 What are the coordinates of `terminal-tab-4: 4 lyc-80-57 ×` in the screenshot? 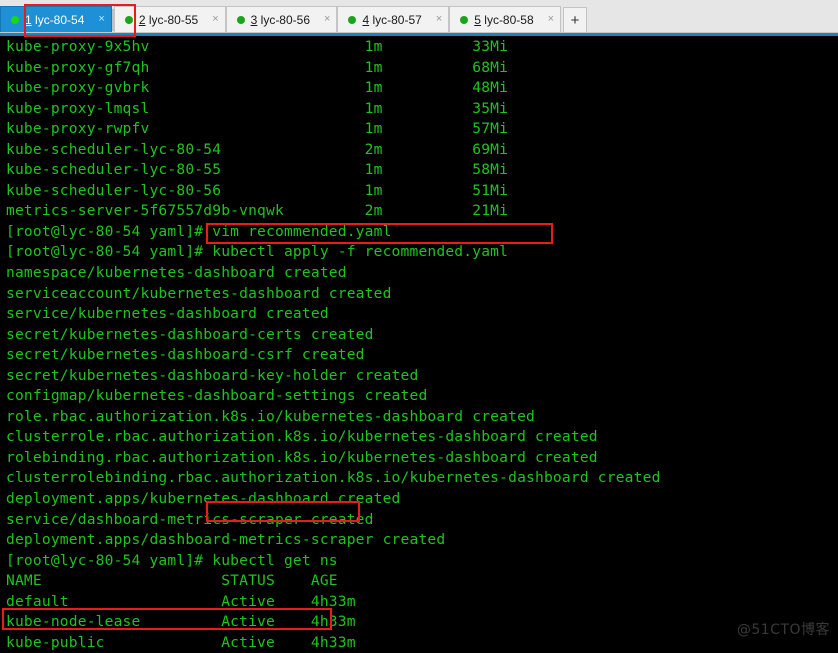 It's located at (393, 19).